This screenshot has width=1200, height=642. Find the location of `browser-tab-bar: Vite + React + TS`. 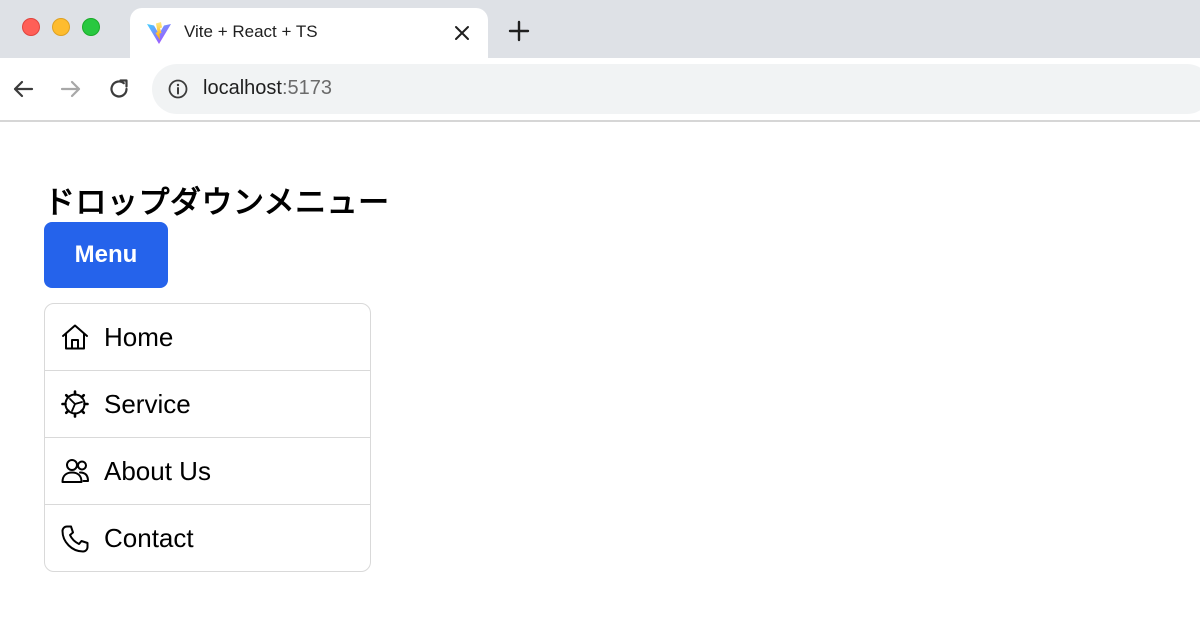

browser-tab-bar: Vite + React + TS is located at coordinates (600, 29).